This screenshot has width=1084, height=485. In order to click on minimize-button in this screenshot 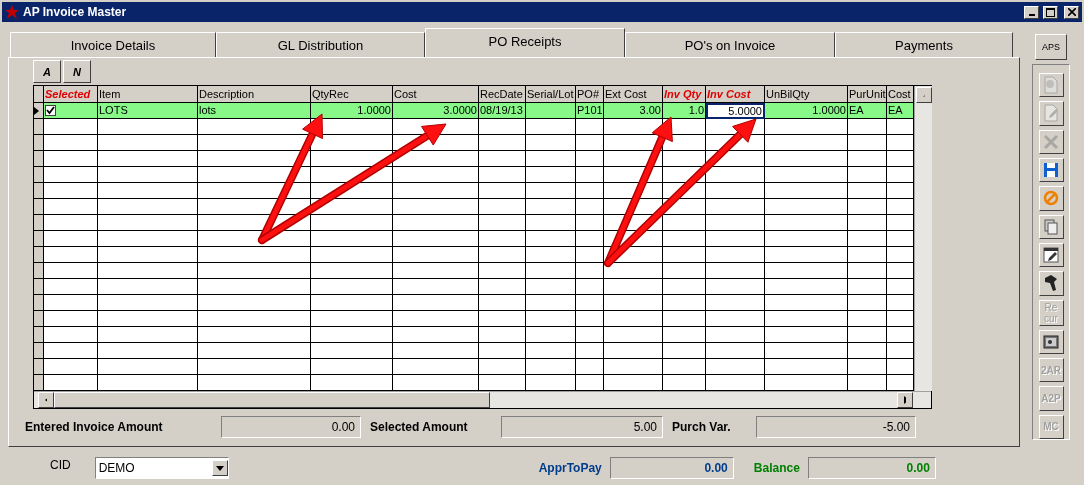, I will do `click(1031, 12)`.